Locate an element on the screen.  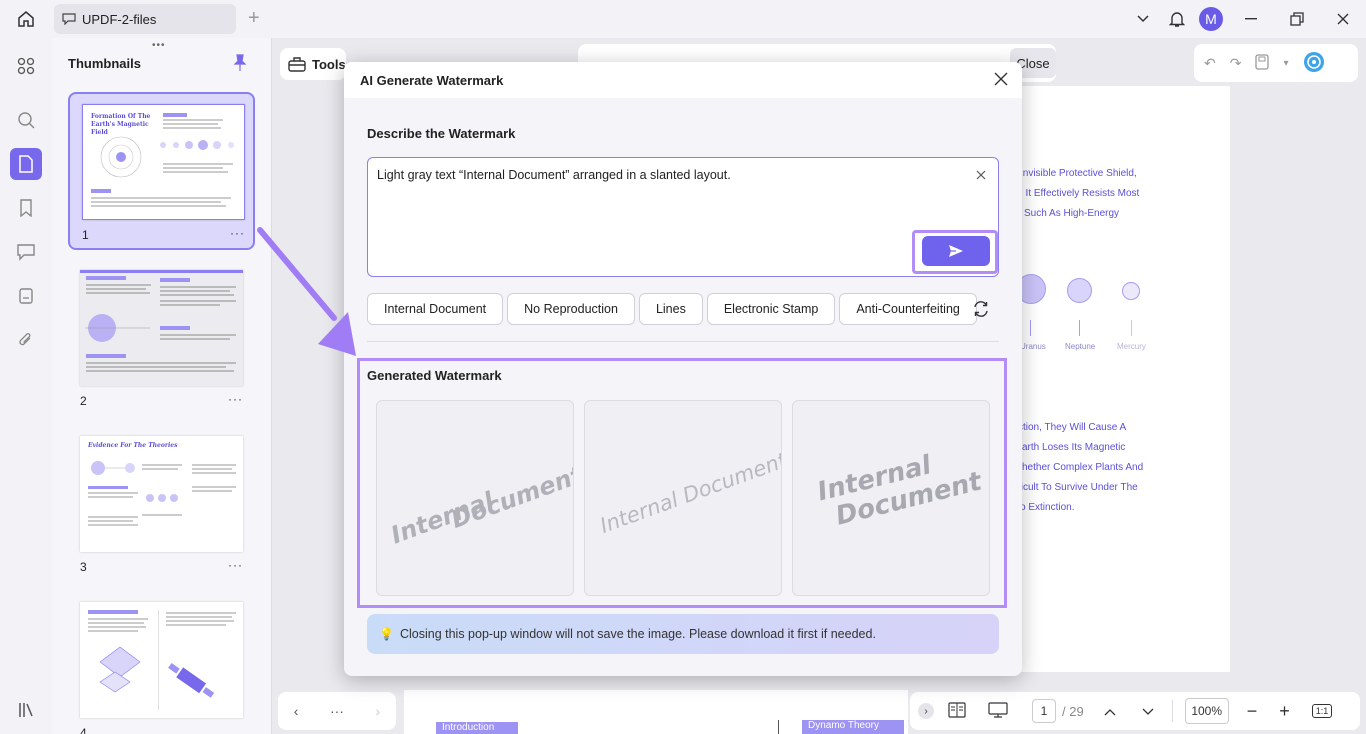
zoom-out-icon: − is located at coordinates (1252, 711).